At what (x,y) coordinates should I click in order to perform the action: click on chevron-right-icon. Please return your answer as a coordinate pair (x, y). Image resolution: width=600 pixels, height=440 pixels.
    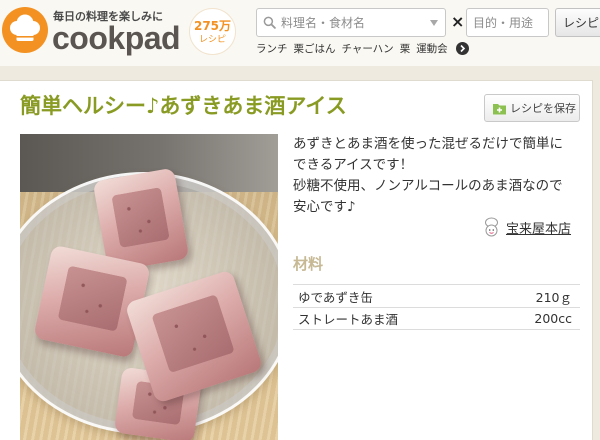
    Looking at the image, I should click on (462, 48).